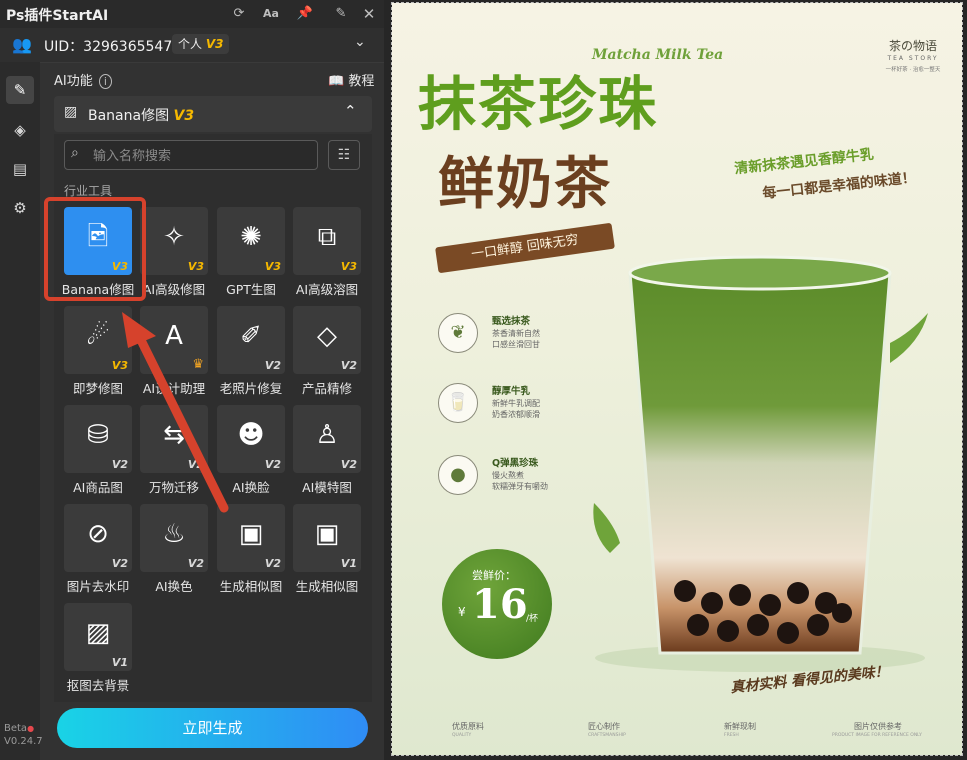 The height and width of the screenshot is (760, 967). Describe the element at coordinates (57, 16) in the screenshot. I see `app-title: Ps插件StartAI` at that location.